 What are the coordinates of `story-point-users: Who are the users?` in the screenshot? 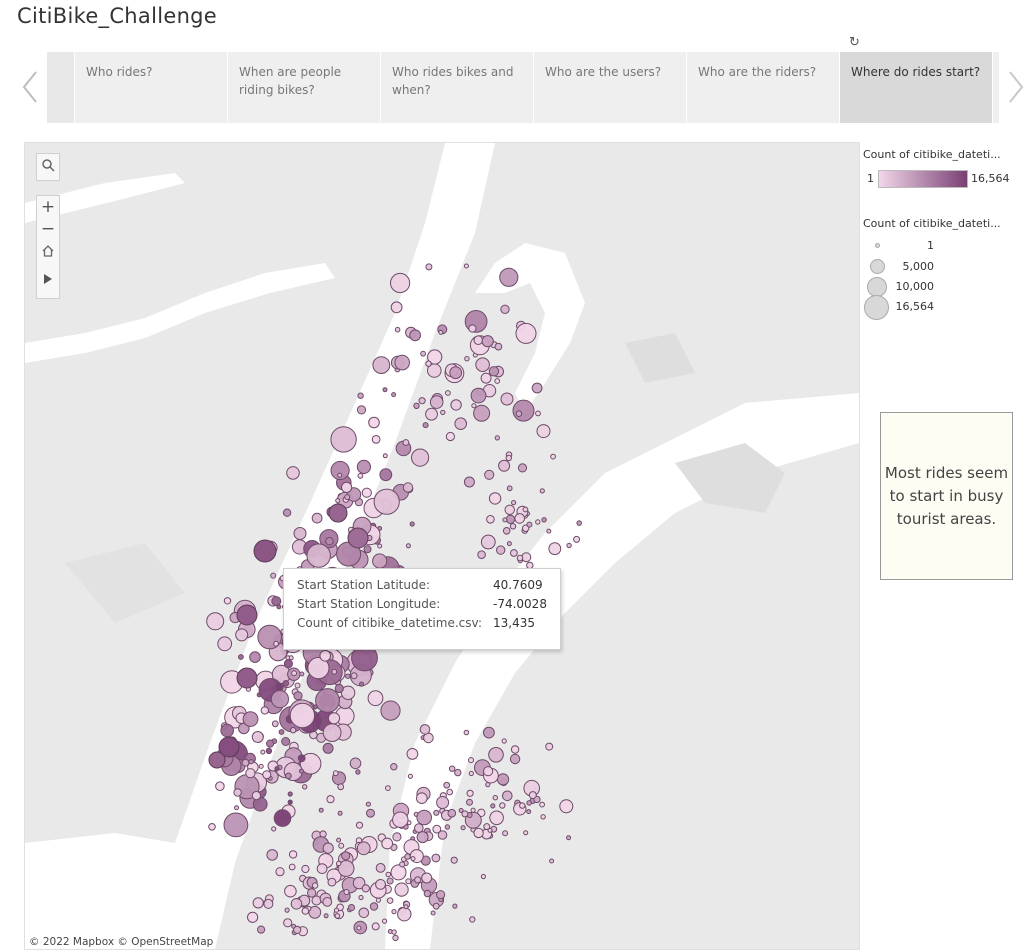 It's located at (610, 87).